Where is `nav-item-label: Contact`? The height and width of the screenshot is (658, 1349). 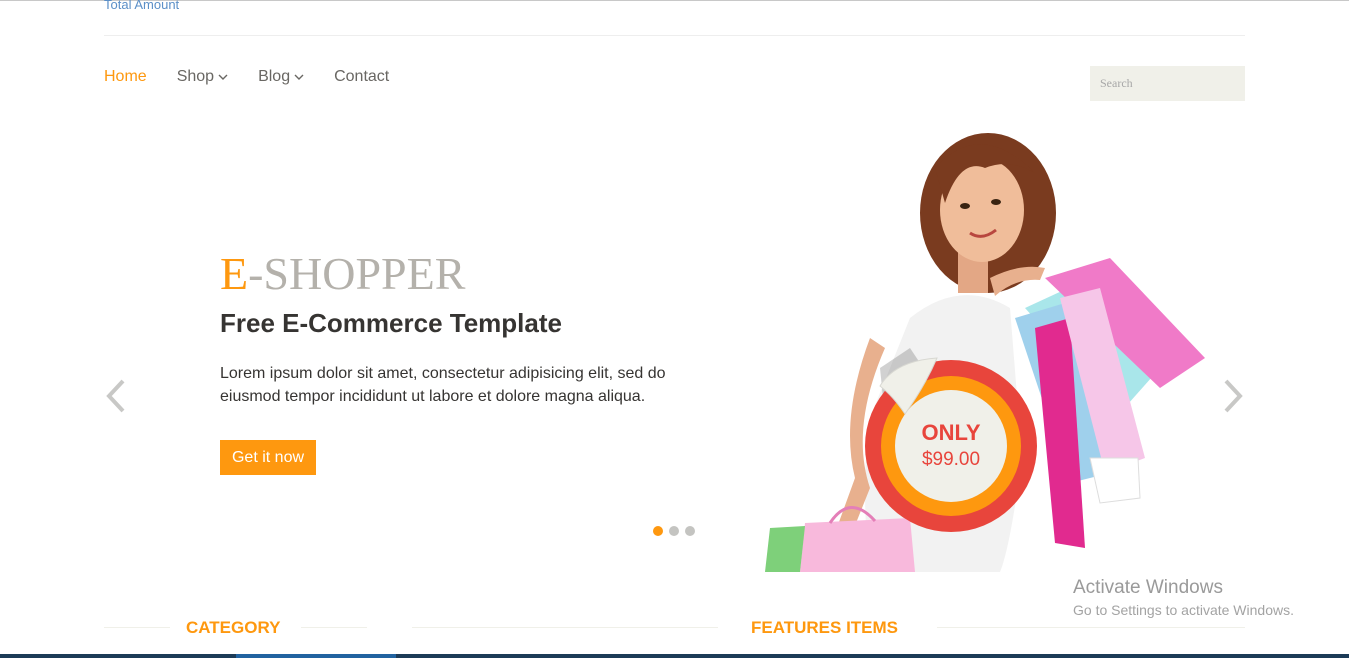 nav-item-label: Contact is located at coordinates (362, 76).